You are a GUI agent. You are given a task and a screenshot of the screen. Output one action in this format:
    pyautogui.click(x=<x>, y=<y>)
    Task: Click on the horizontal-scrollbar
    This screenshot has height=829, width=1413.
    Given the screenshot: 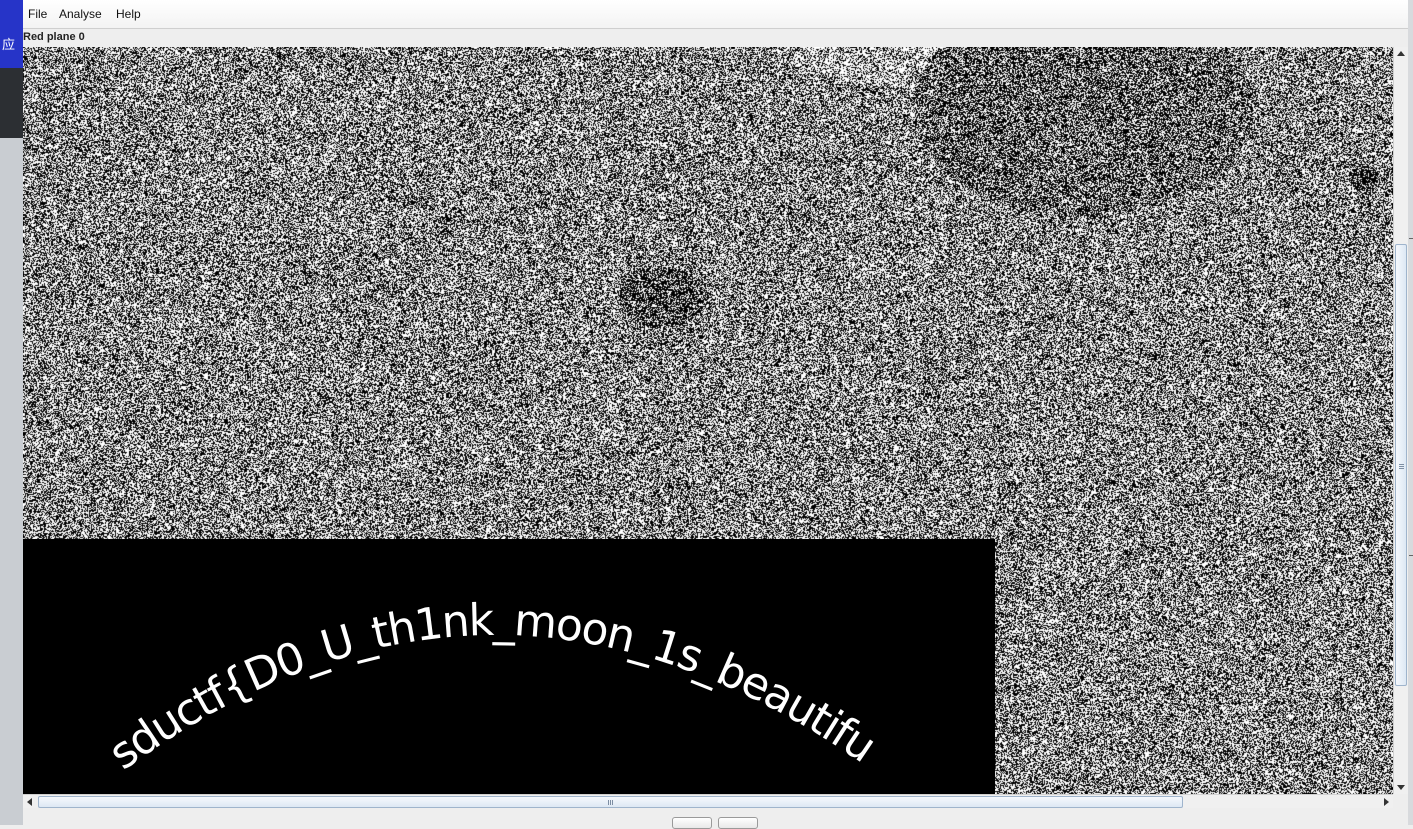 What is the action you would take?
    pyautogui.click(x=708, y=801)
    